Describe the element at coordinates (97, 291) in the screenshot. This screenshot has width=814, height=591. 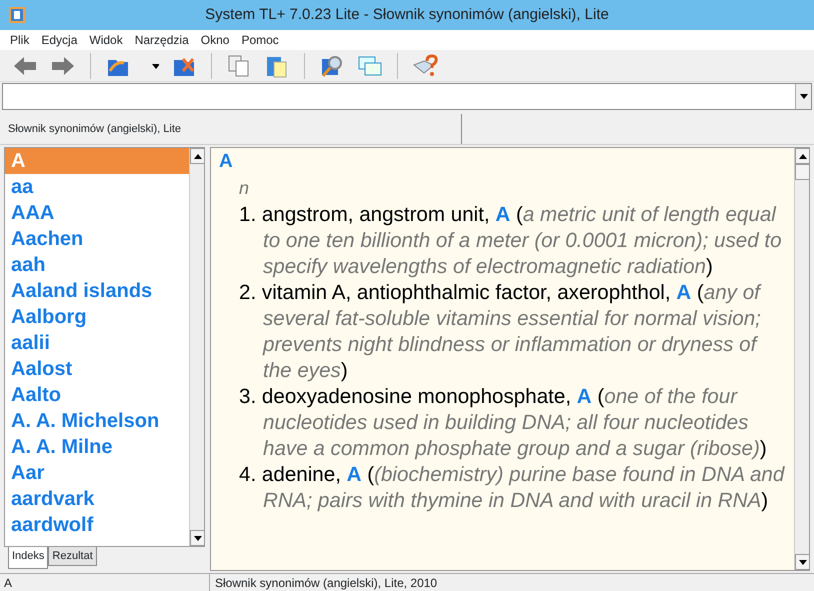
I see `word-list-item: Aaland islands` at that location.